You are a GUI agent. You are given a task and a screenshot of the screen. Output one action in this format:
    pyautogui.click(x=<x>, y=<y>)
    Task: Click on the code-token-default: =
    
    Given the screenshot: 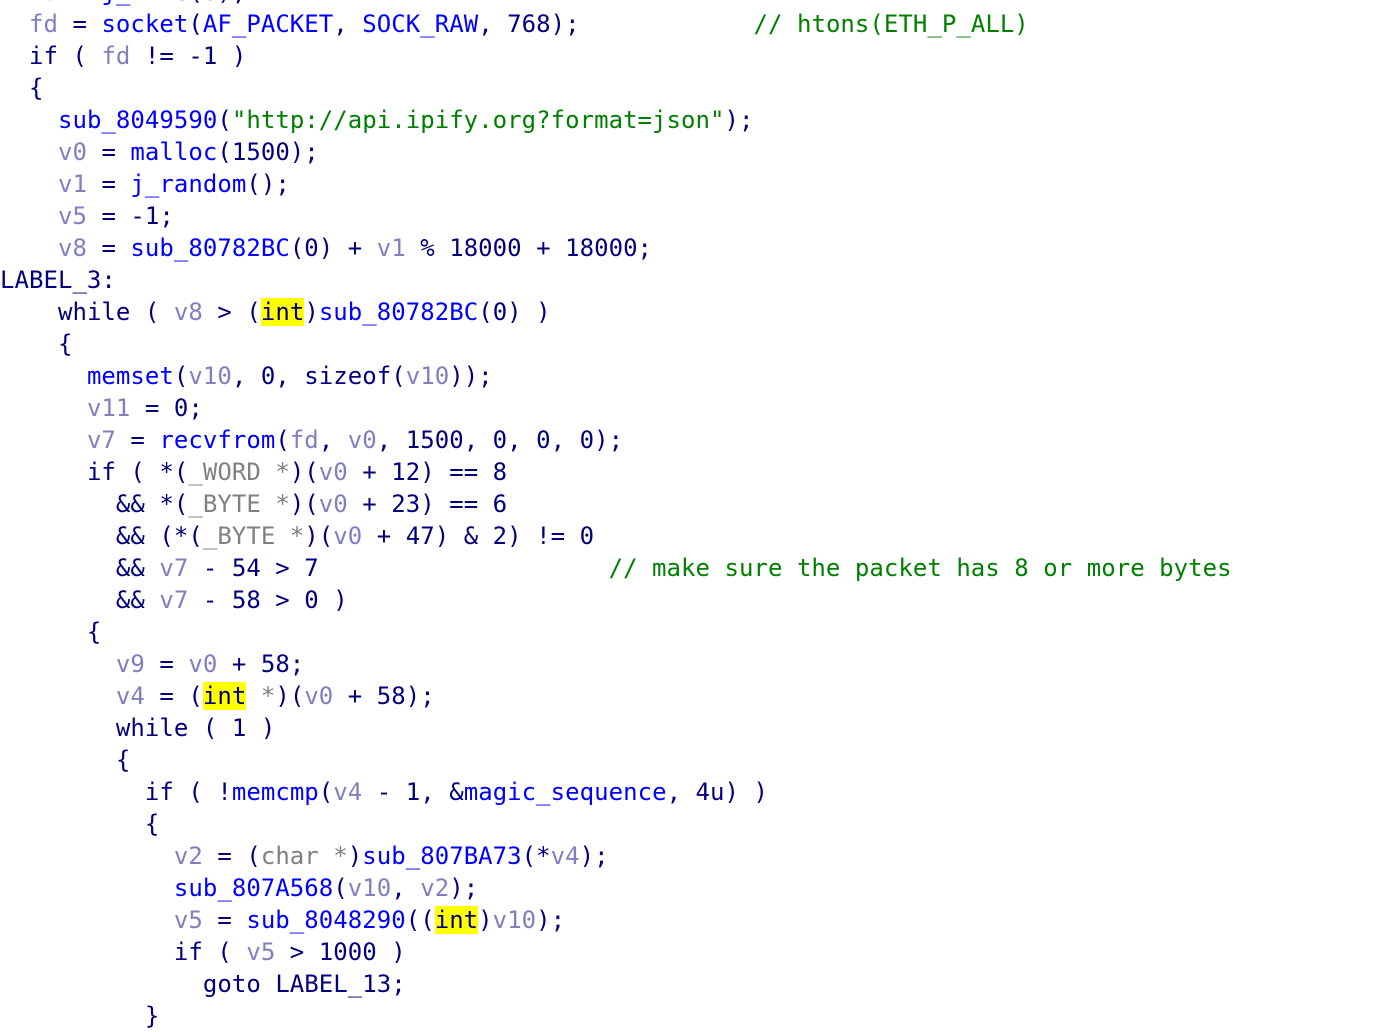 What is the action you would take?
    pyautogui.click(x=224, y=920)
    